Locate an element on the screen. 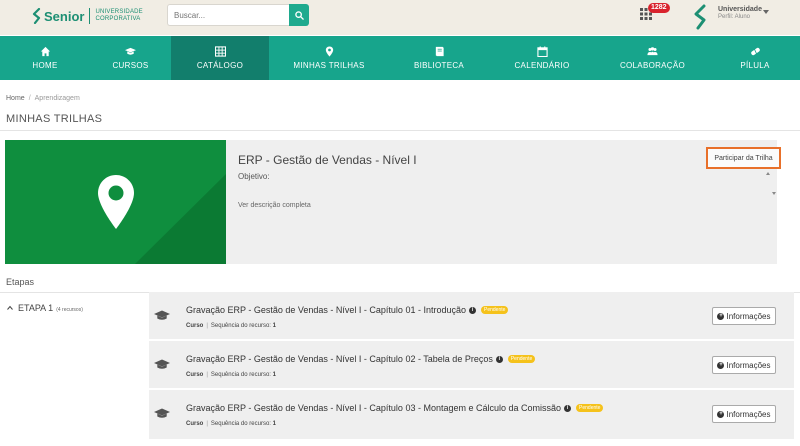 The image size is (800, 446). nav-label-cursos: CURSOS is located at coordinates (130, 65).